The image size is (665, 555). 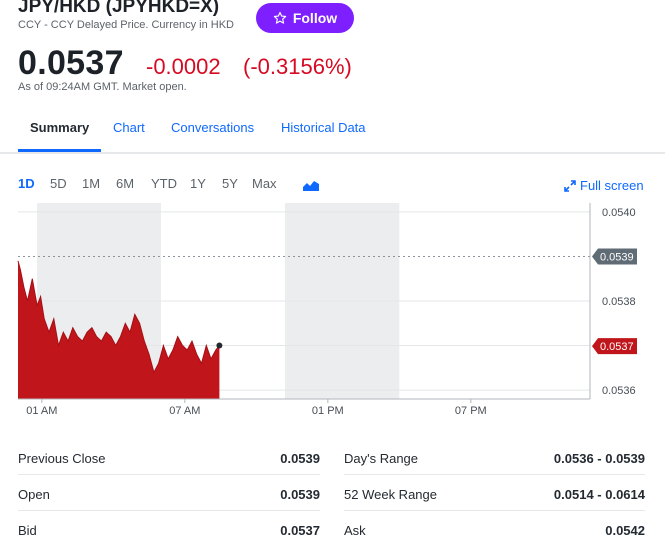 What do you see at coordinates (311, 186) in the screenshot?
I see `chart-type-area-icon` at bounding box center [311, 186].